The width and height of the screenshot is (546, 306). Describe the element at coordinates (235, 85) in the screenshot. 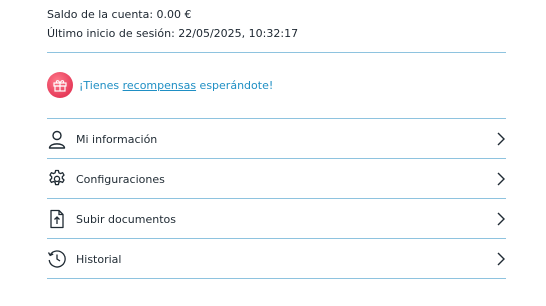

I see `rewards-suffix: esperándote!` at that location.